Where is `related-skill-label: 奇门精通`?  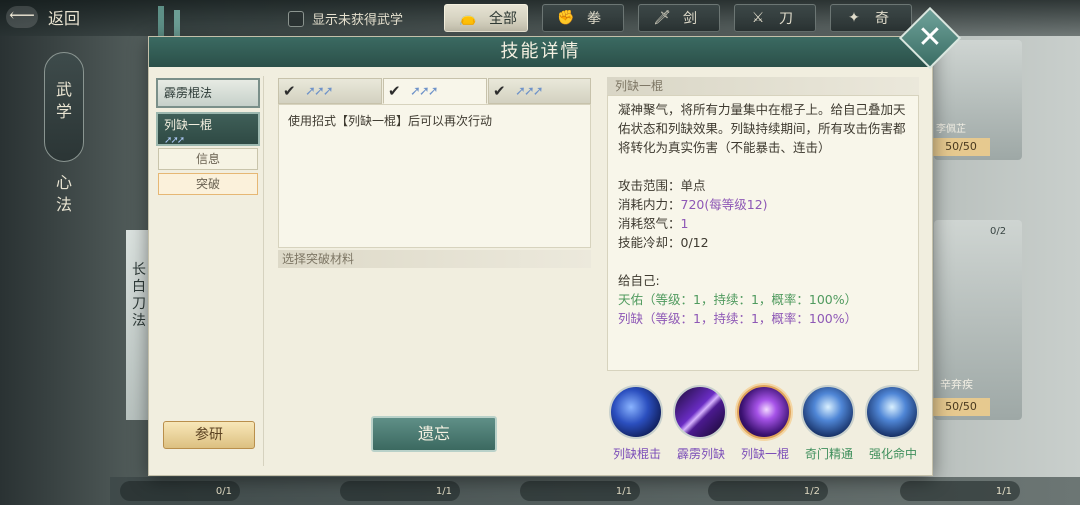 related-skill-label: 奇门精通 is located at coordinates (828, 454).